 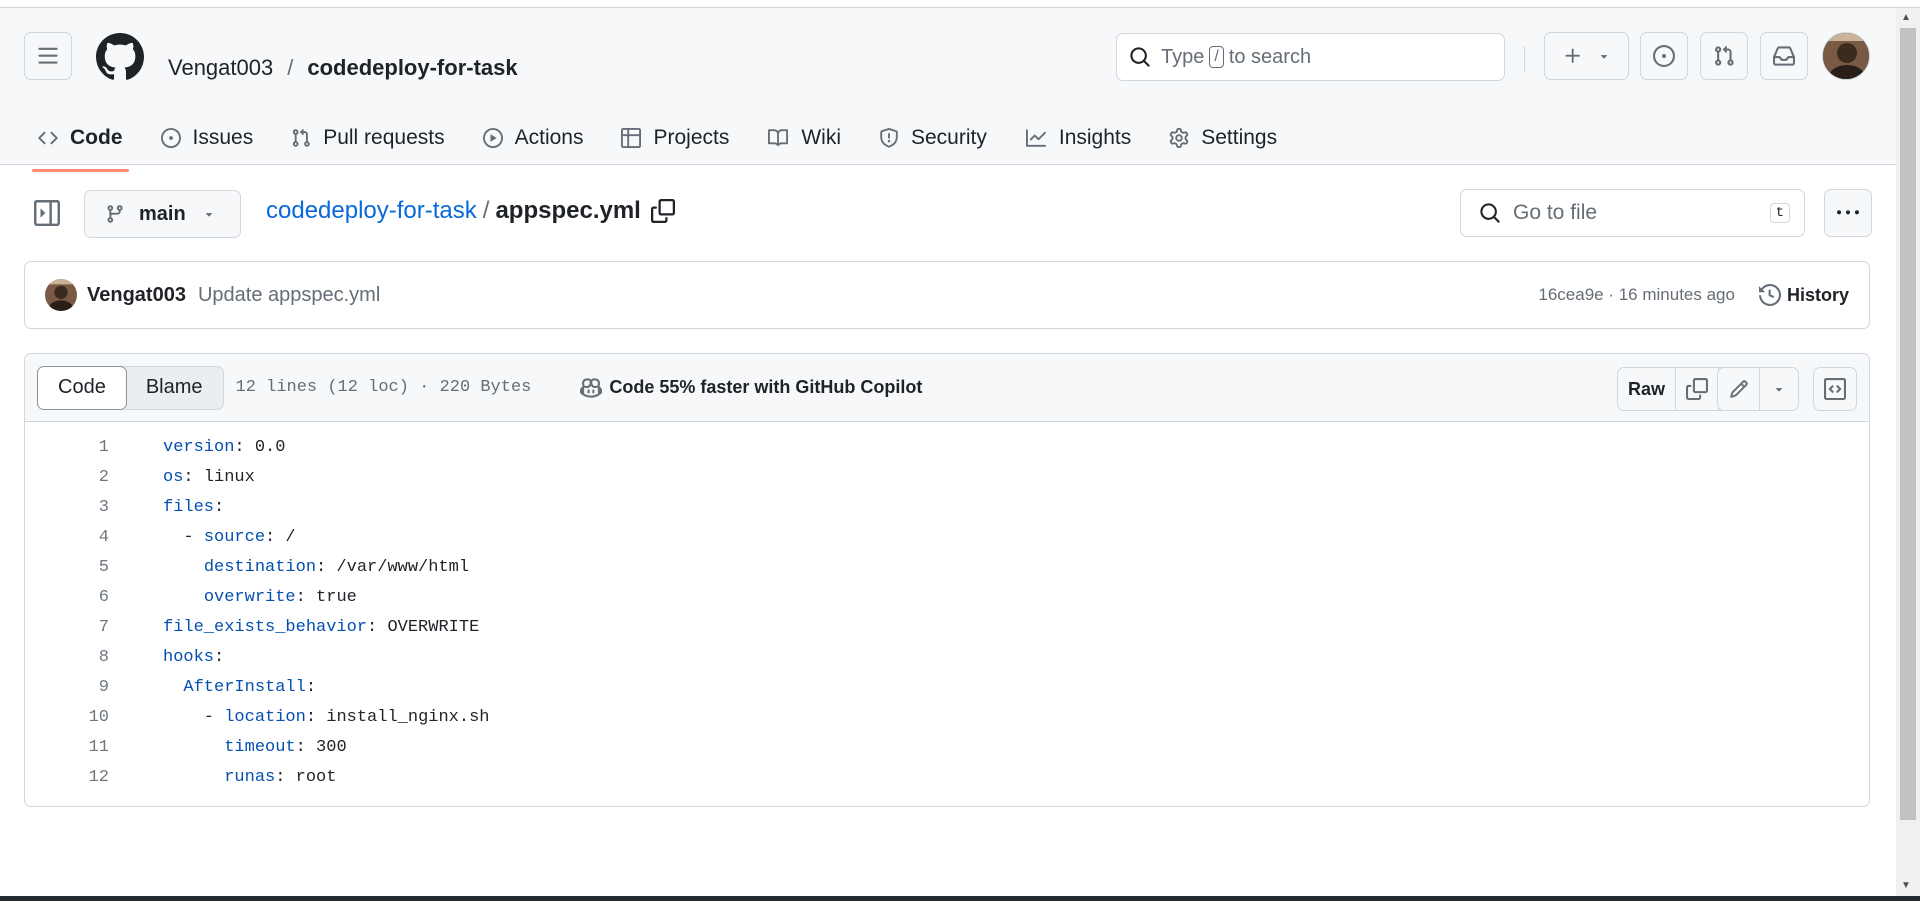 I want to click on tab-projects: Projects, so click(x=675, y=138).